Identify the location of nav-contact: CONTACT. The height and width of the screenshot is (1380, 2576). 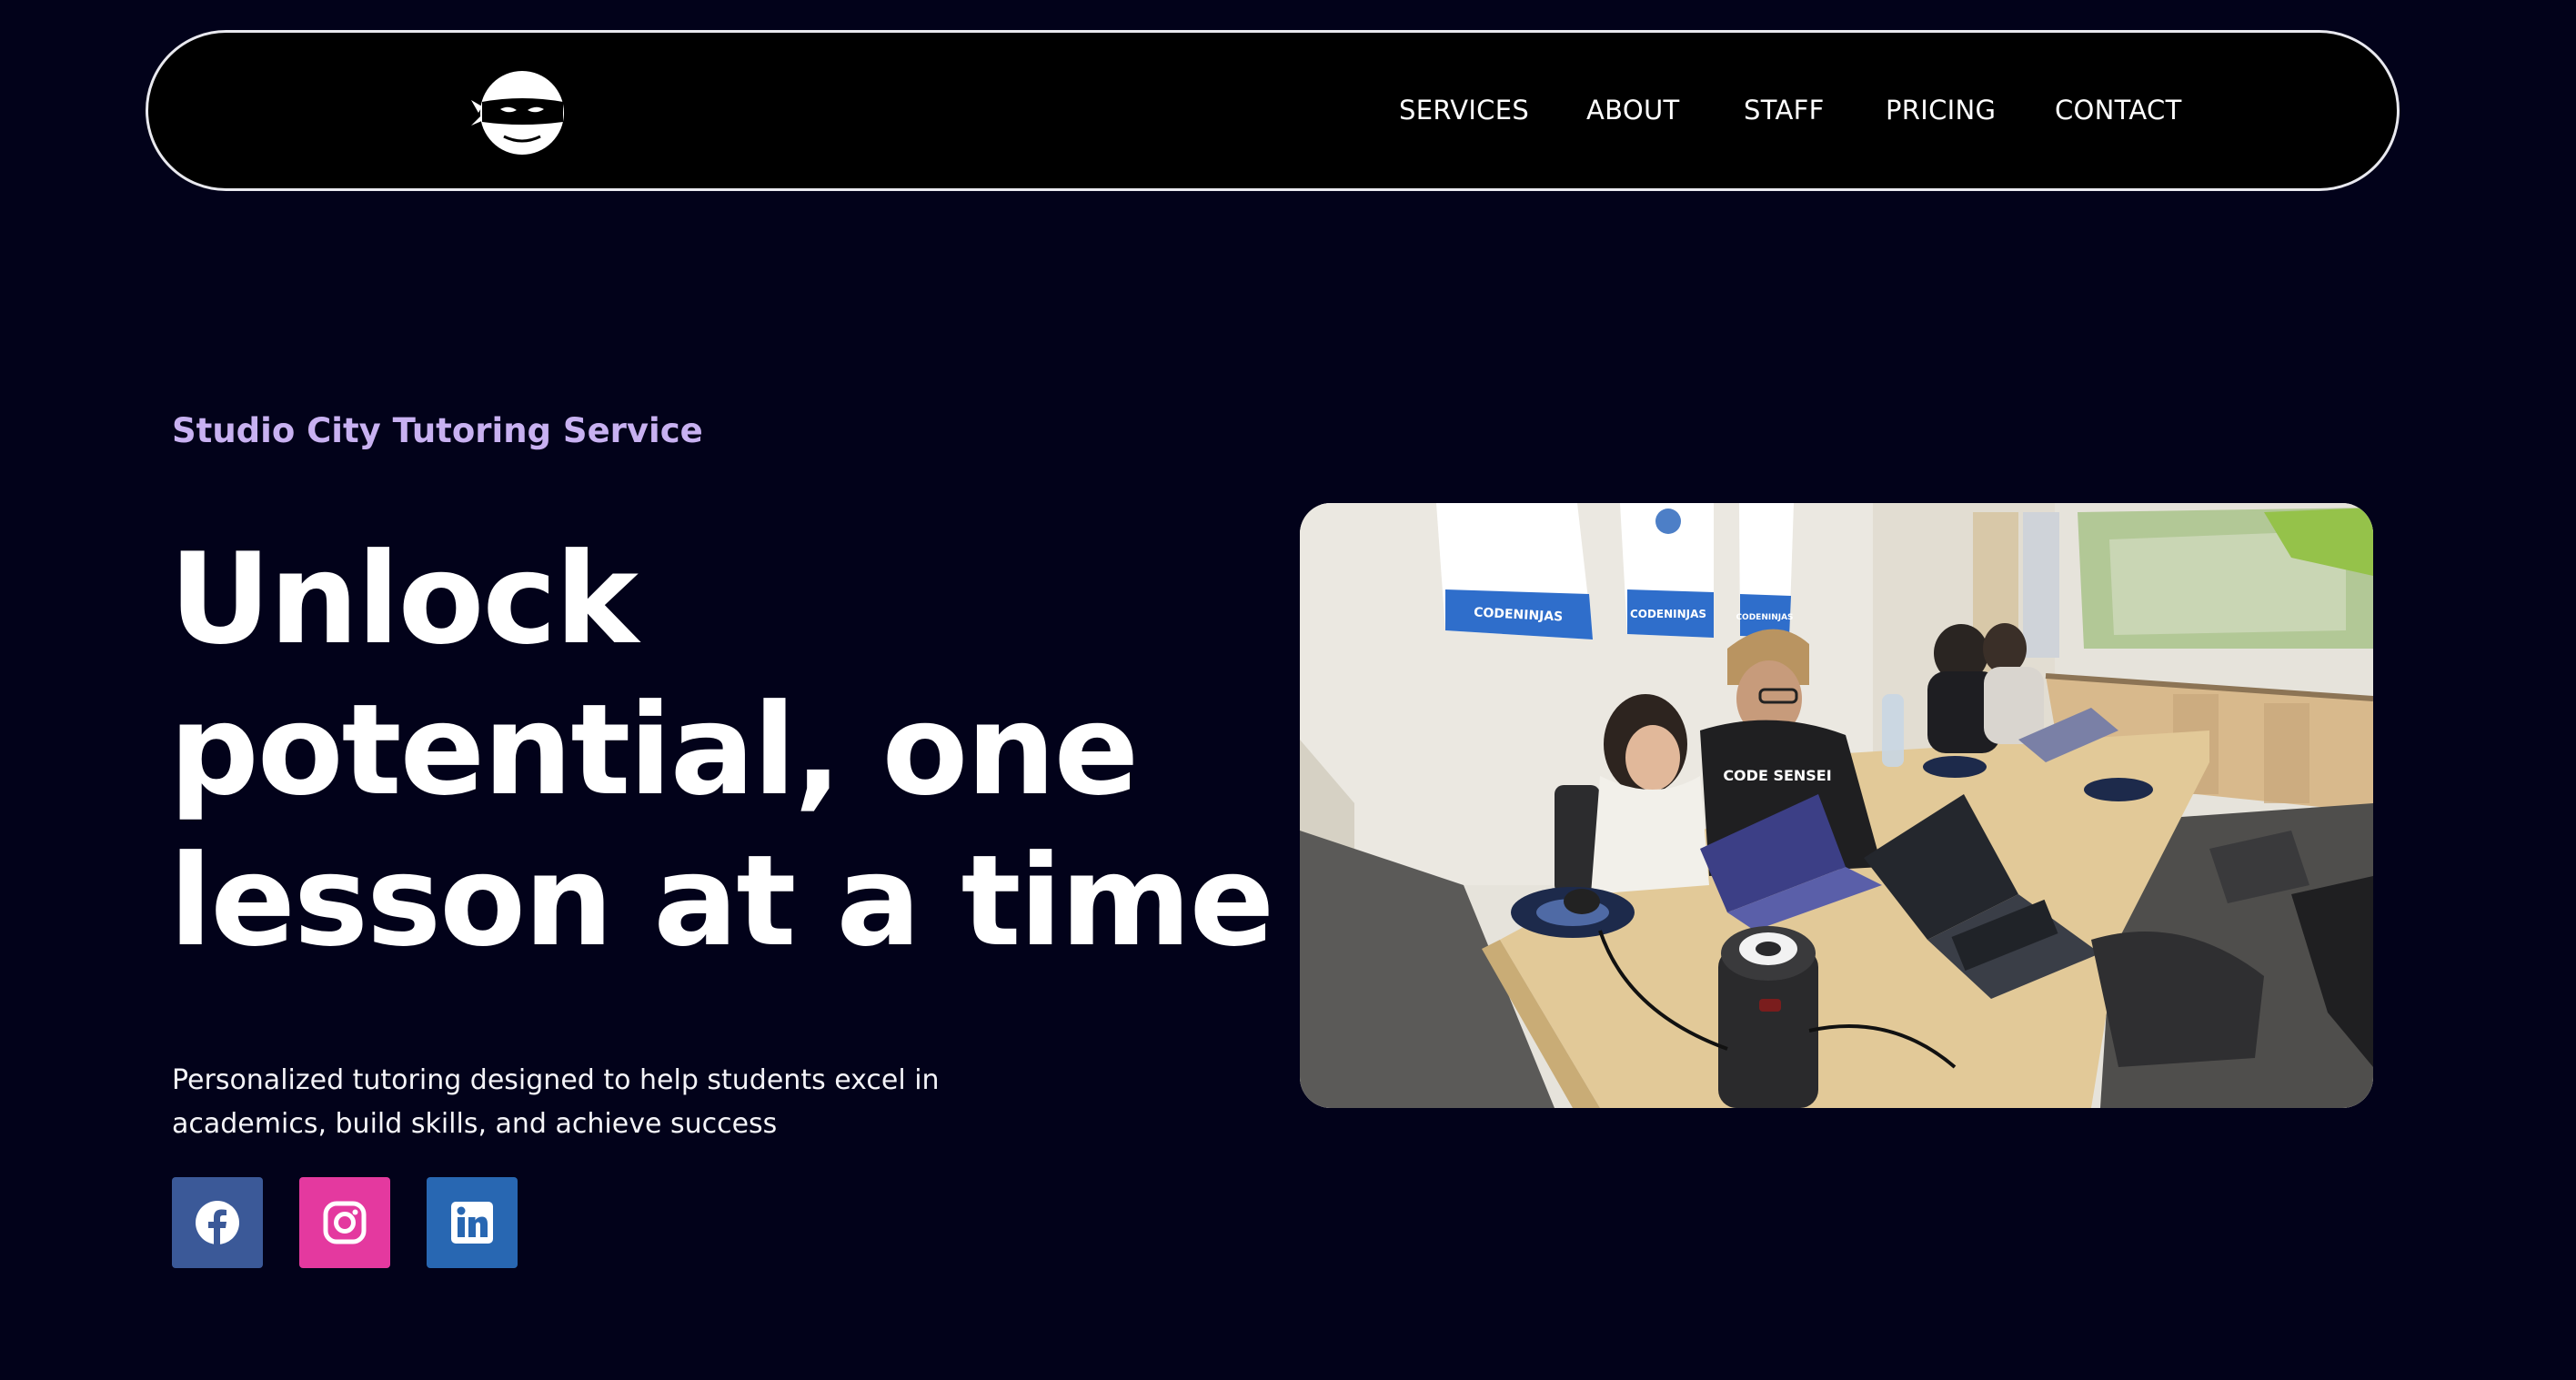
(2118, 110).